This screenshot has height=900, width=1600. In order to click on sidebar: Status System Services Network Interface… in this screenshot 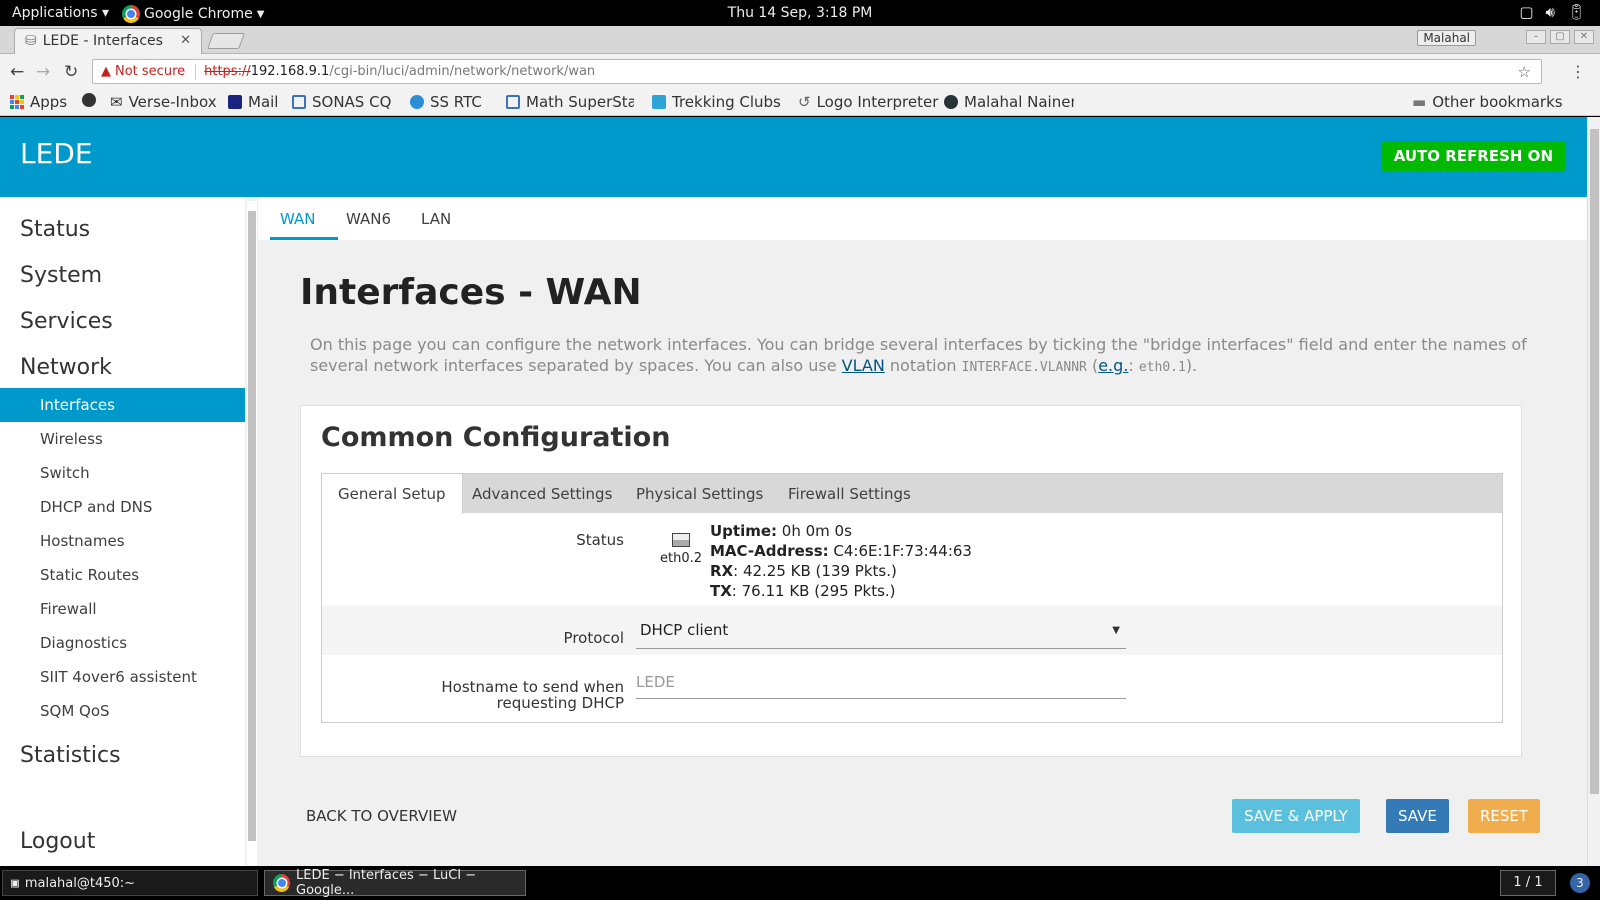, I will do `click(122, 531)`.